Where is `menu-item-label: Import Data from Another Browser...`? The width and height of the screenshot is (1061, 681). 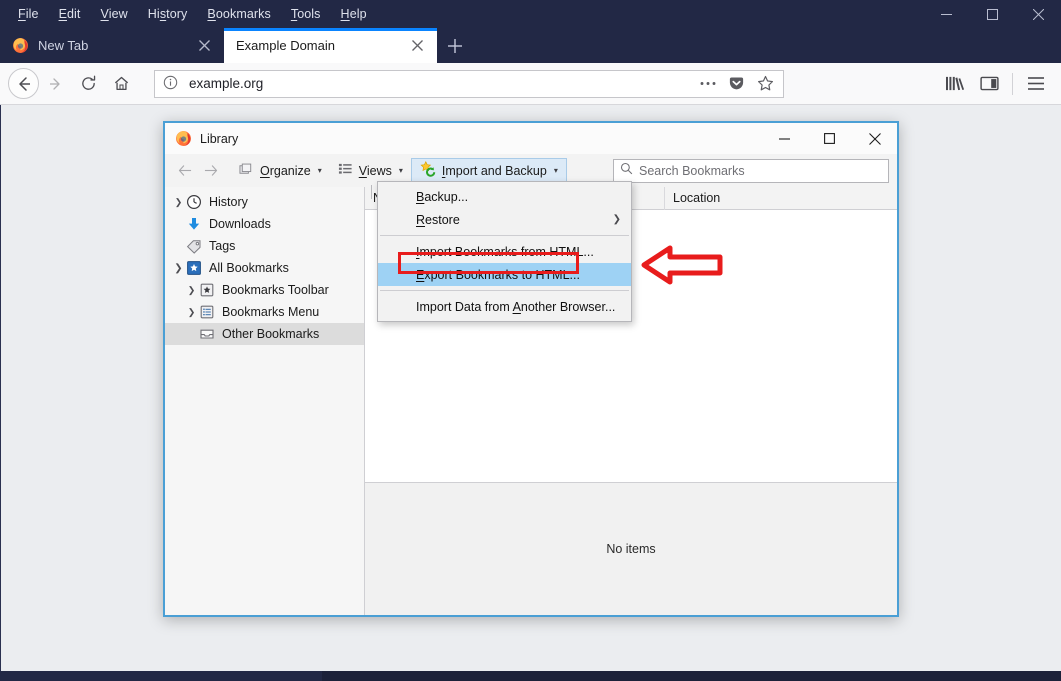
menu-item-label: Import Data from Another Browser... is located at coordinates (516, 306).